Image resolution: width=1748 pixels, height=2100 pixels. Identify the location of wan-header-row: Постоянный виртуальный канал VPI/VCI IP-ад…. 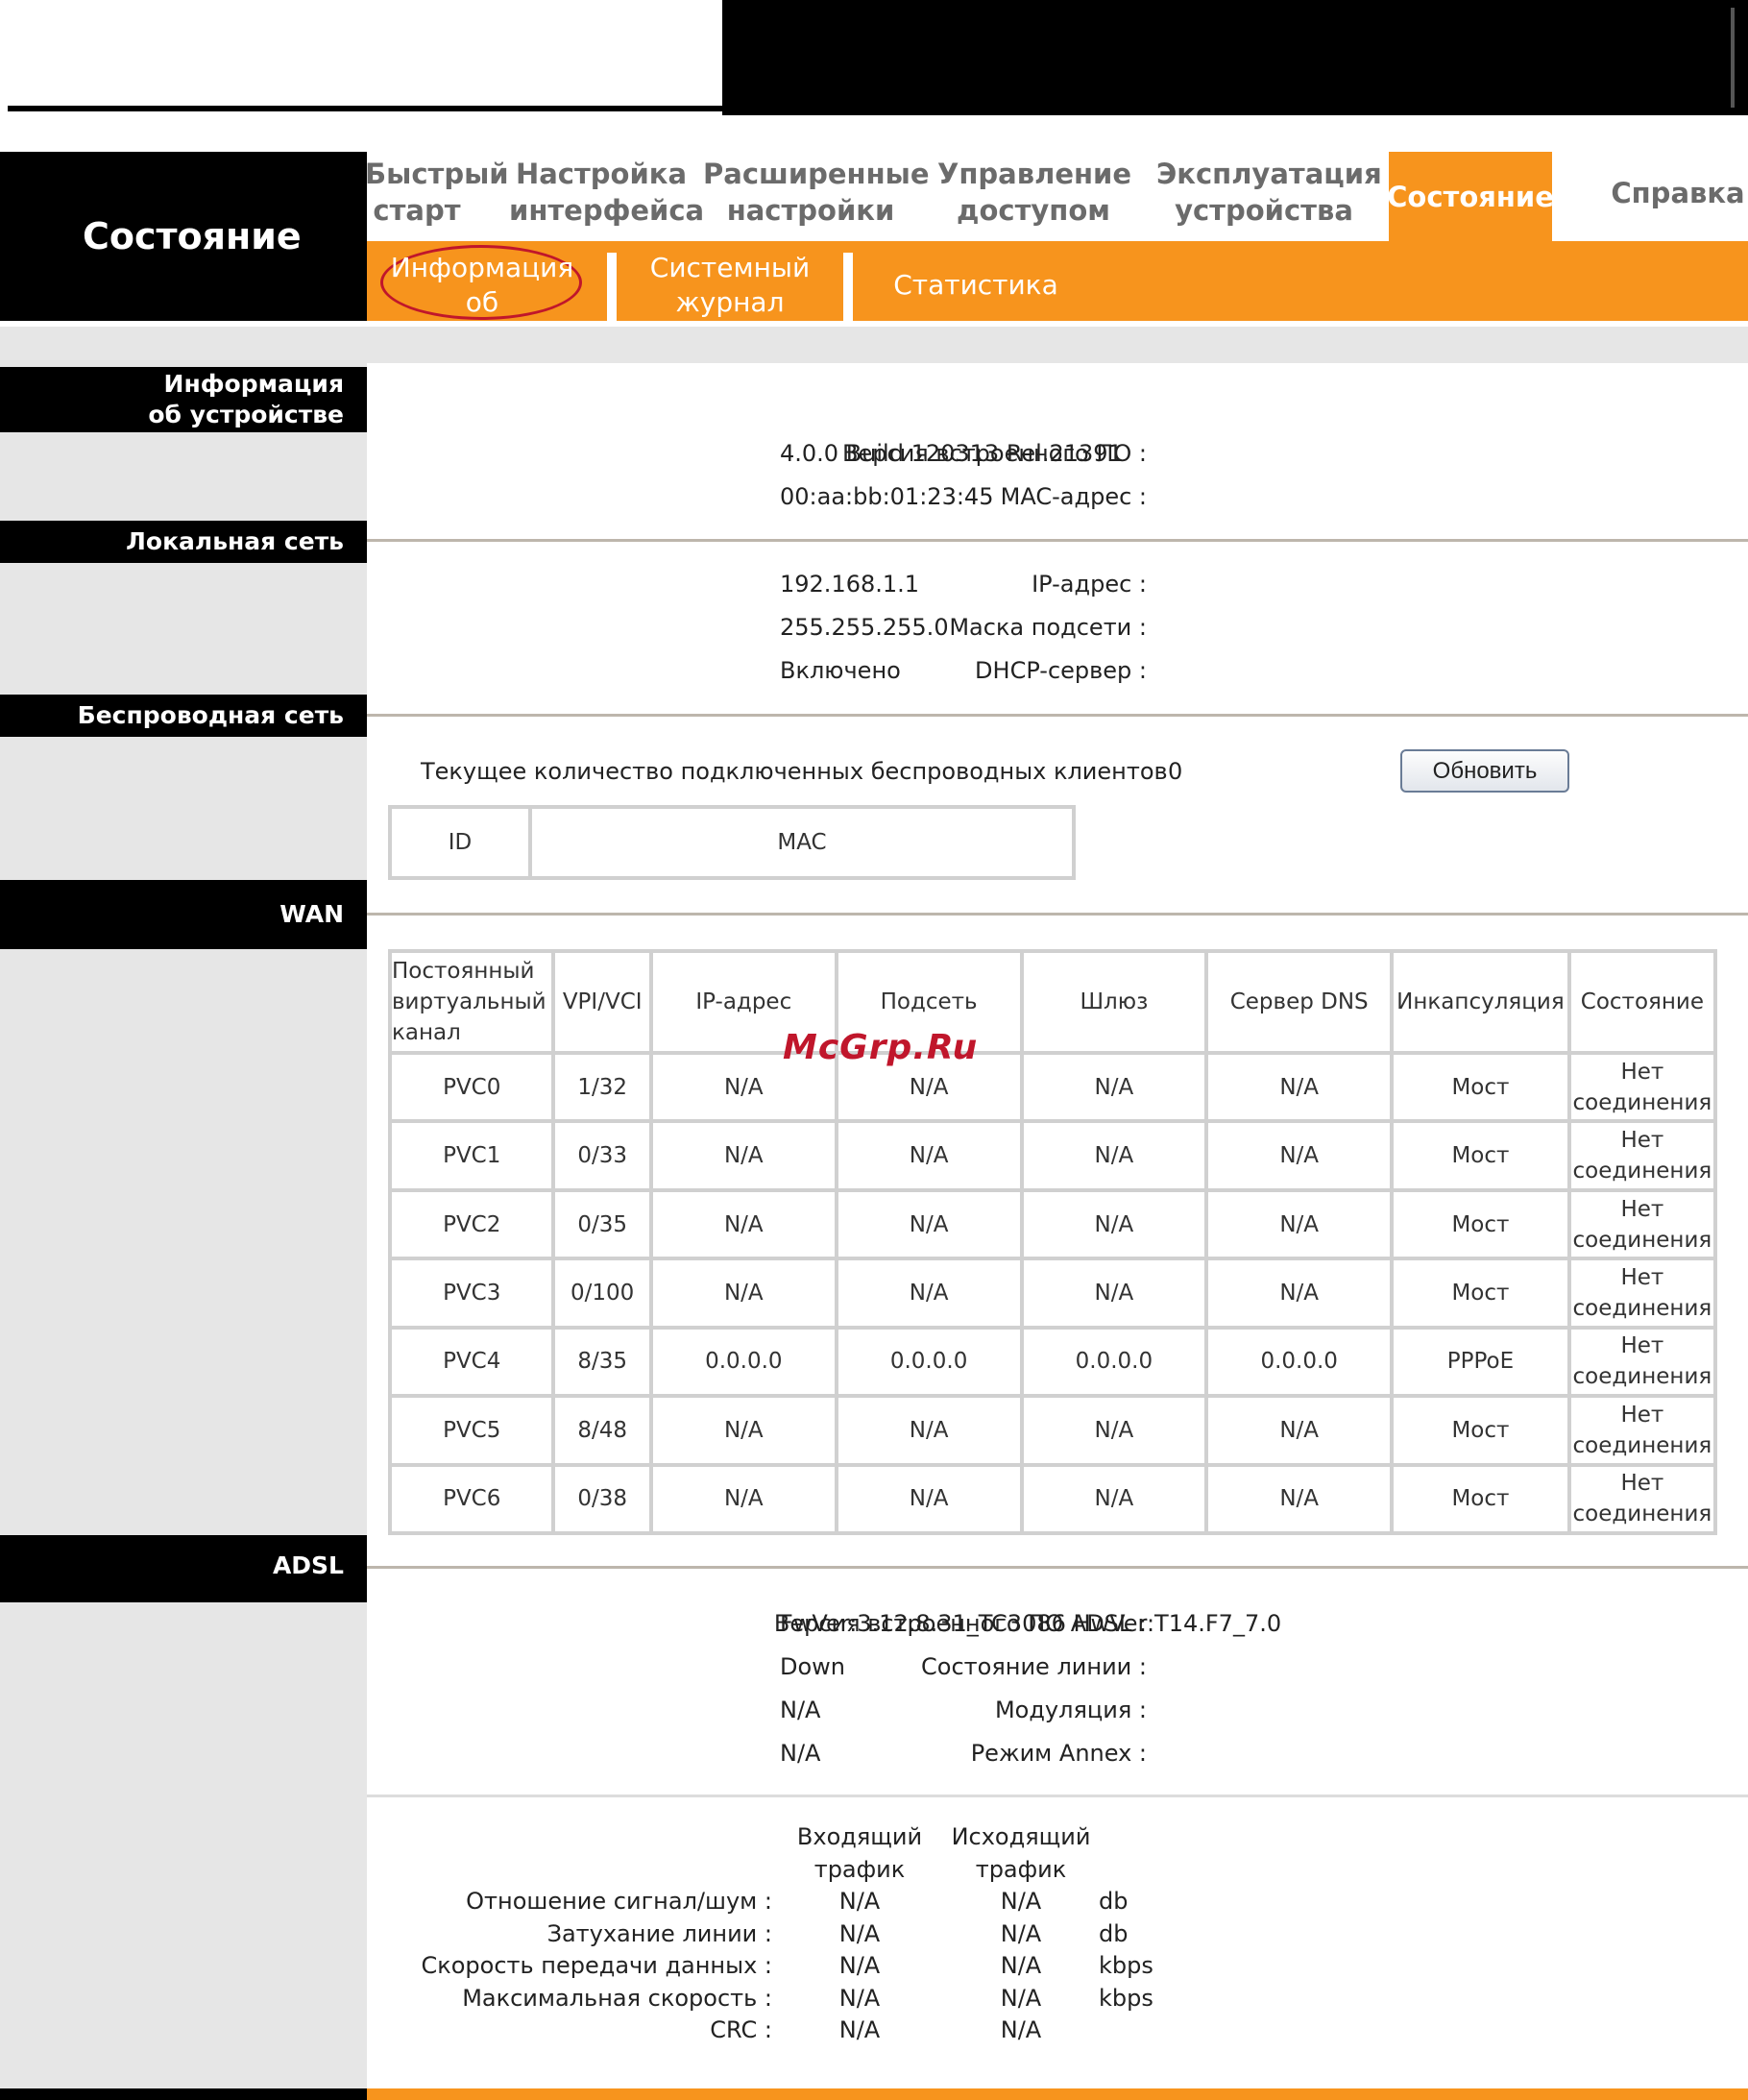
(1052, 1002).